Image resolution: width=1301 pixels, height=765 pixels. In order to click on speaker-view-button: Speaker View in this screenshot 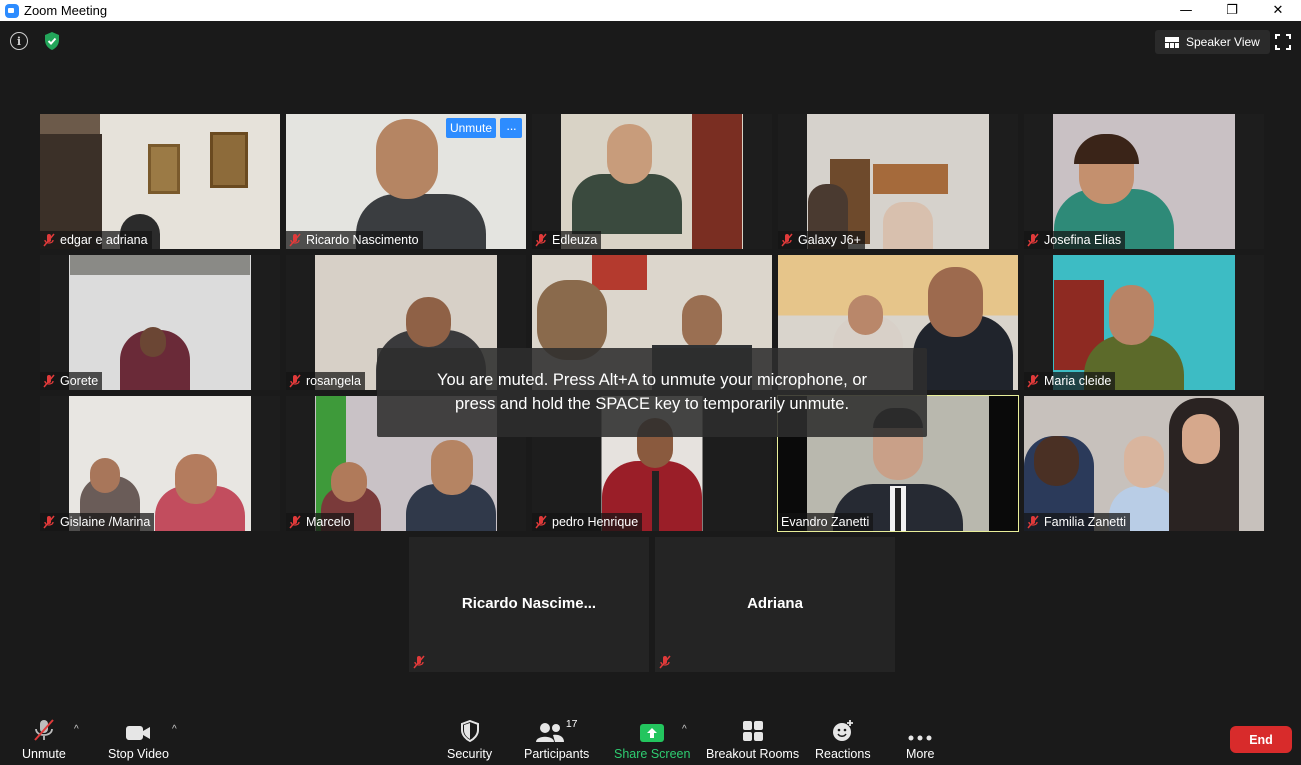, I will do `click(1212, 42)`.